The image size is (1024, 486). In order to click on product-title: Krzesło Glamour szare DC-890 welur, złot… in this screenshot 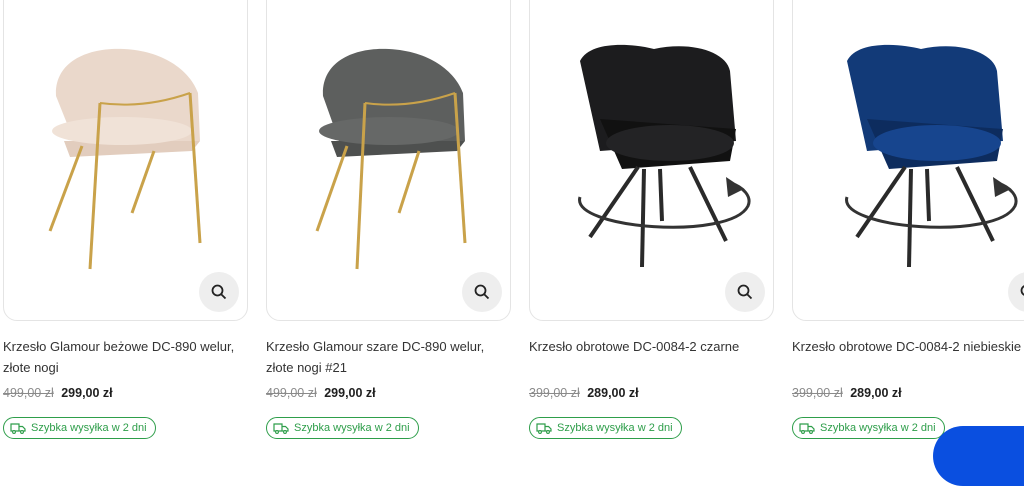, I will do `click(388, 357)`.